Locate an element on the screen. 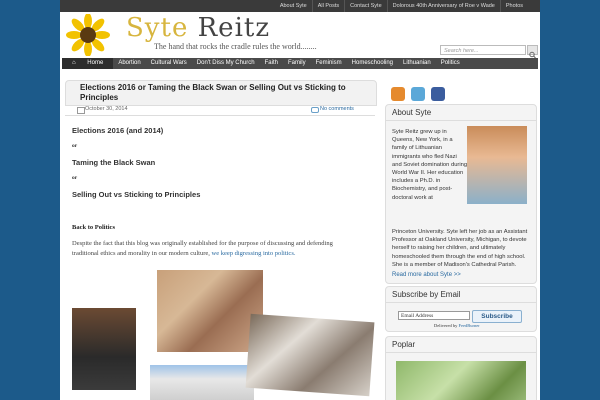 The width and height of the screenshot is (600, 400). obama-photo is located at coordinates (104, 349).